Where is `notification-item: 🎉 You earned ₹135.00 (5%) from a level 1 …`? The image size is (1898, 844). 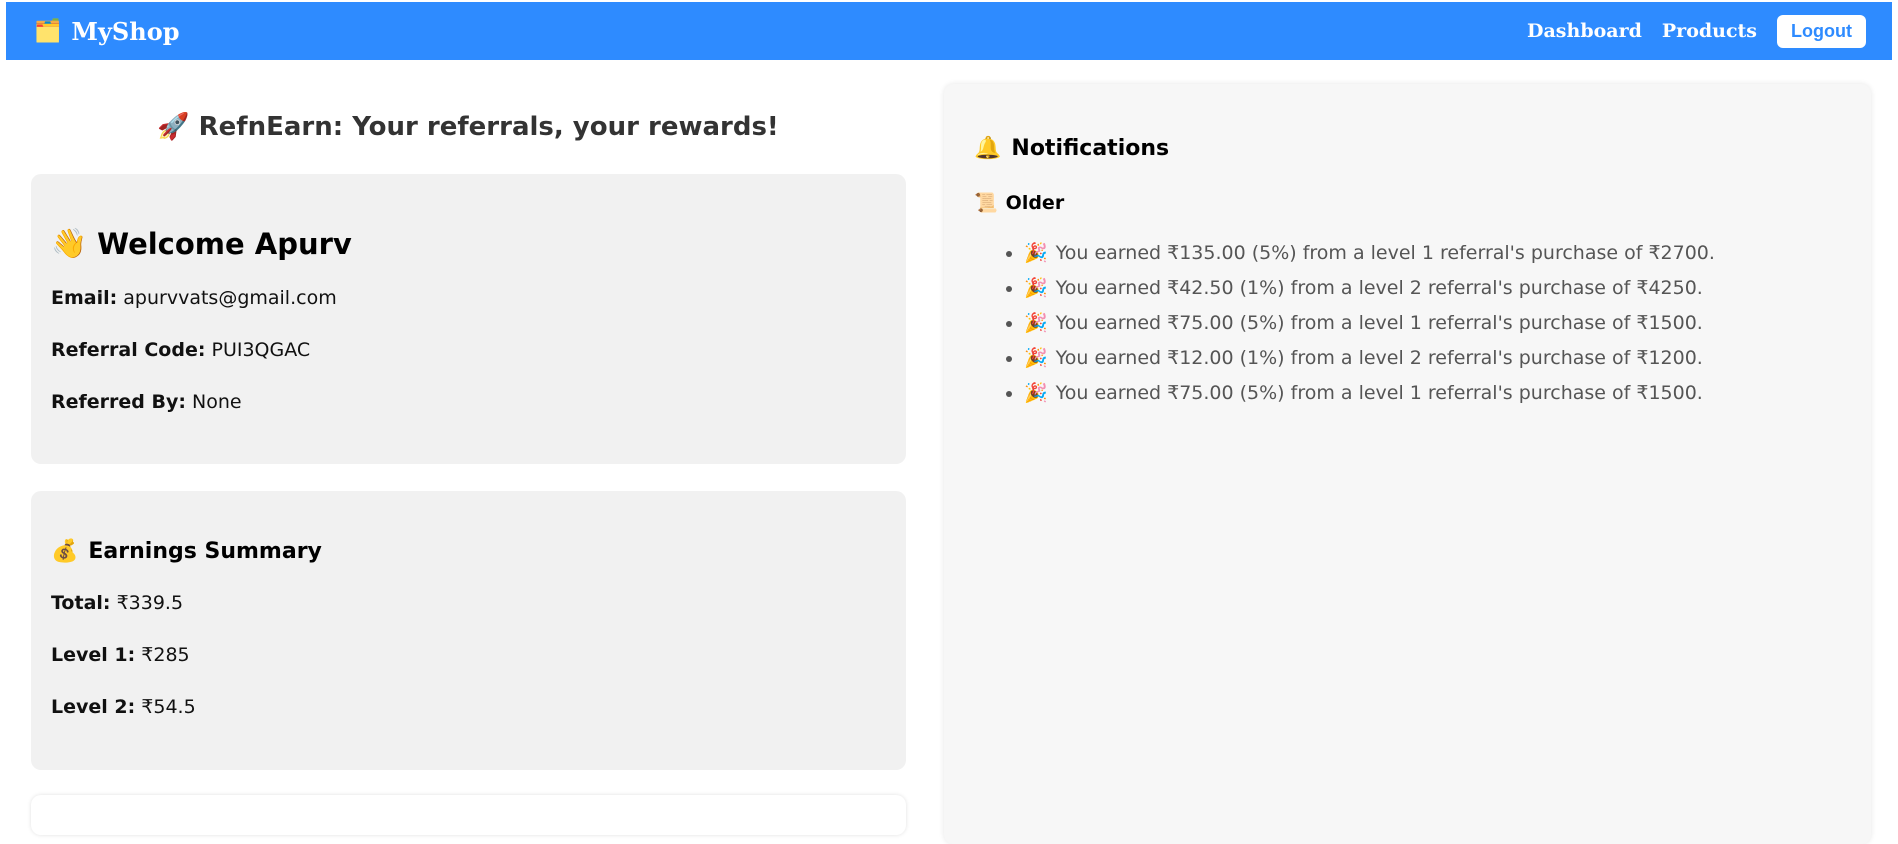 notification-item: 🎉 You earned ₹135.00 (5%) from a level 1 … is located at coordinates (1432, 253).